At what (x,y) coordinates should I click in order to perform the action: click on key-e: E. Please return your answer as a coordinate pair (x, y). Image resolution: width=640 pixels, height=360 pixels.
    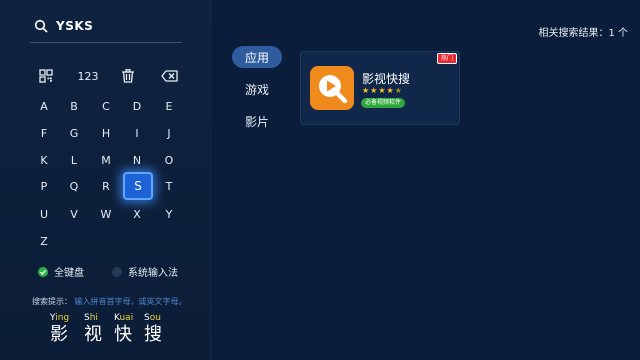
    Looking at the image, I should click on (169, 106).